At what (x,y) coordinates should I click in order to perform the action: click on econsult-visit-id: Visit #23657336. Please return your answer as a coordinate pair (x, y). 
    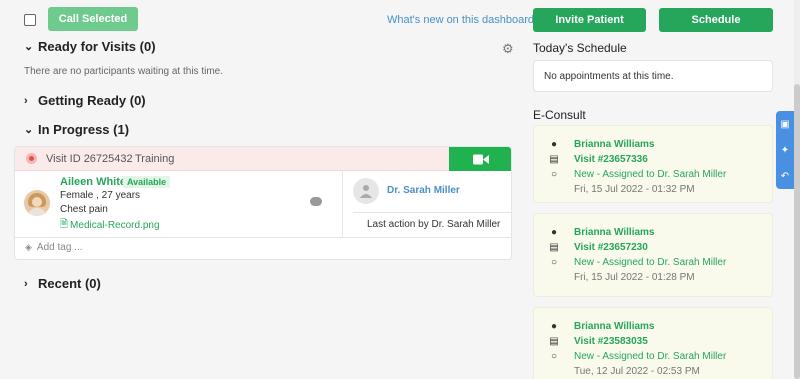
    Looking at the image, I should click on (611, 159).